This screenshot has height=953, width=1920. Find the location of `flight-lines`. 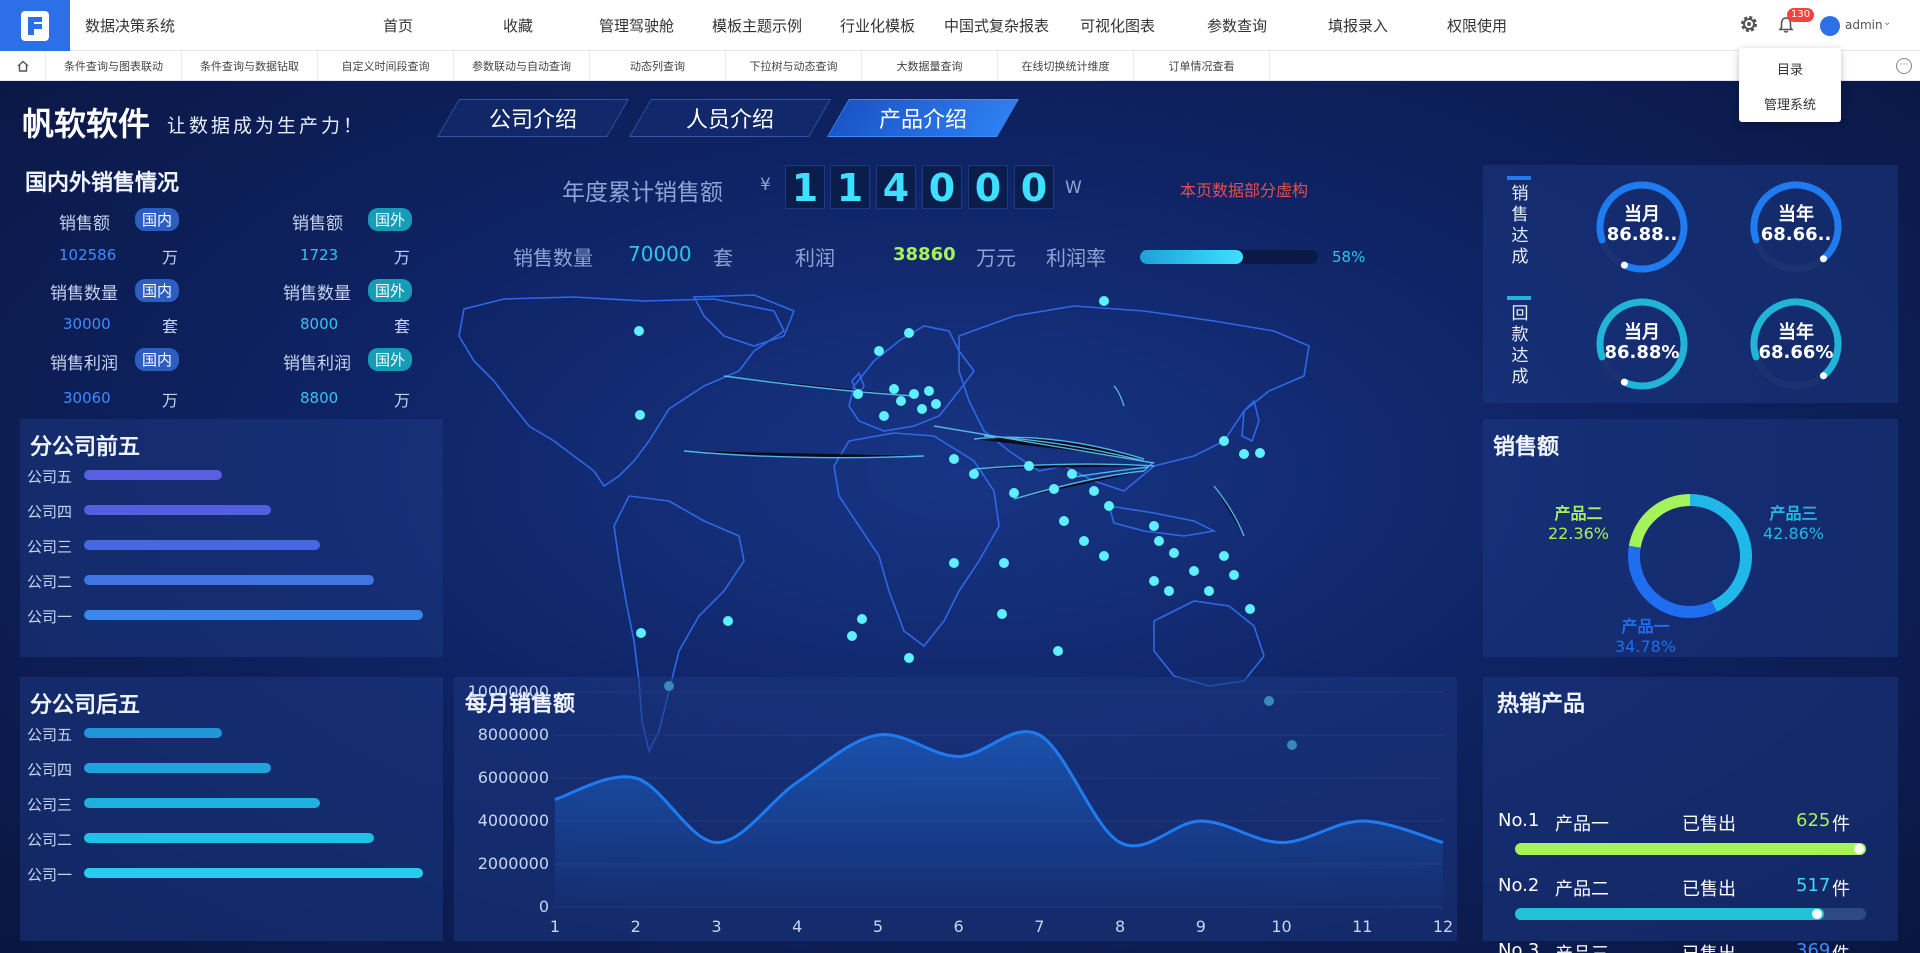

flight-lines is located at coordinates (964, 456).